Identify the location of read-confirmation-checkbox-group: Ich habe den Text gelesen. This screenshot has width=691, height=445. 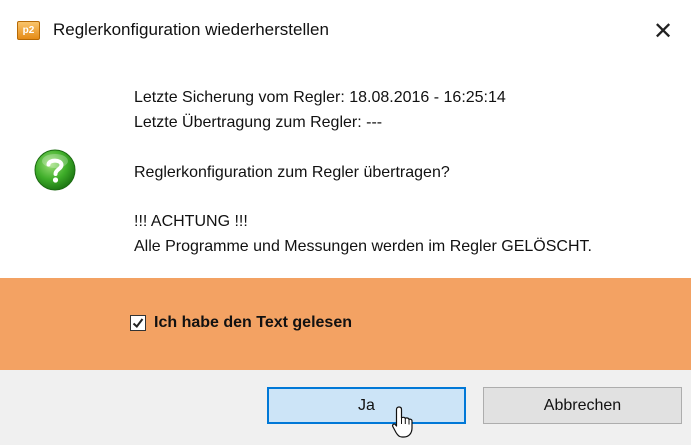
(241, 323).